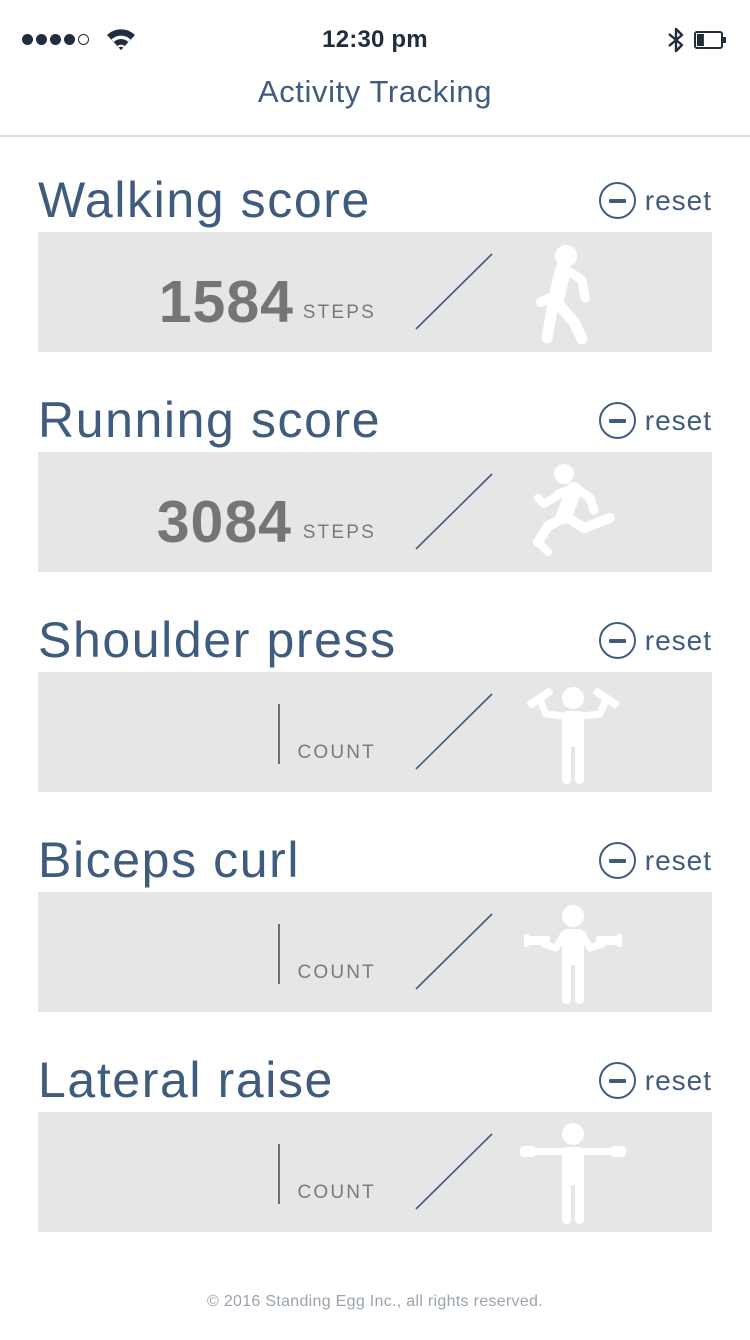 This screenshot has height=1340, width=750. I want to click on bluetooth-icon, so click(676, 40).